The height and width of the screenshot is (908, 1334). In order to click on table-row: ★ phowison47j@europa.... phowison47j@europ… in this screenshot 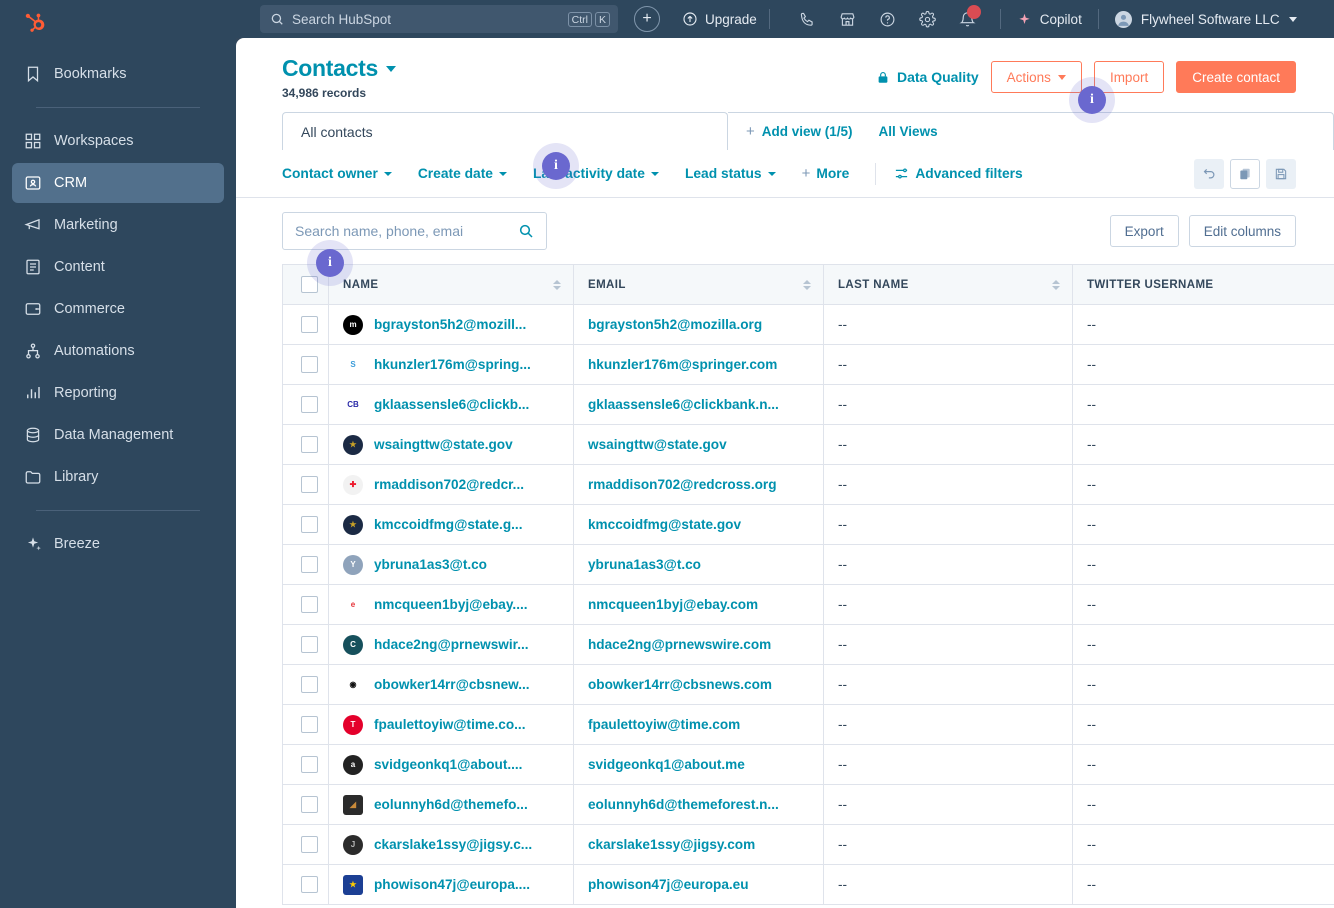, I will do `click(808, 884)`.